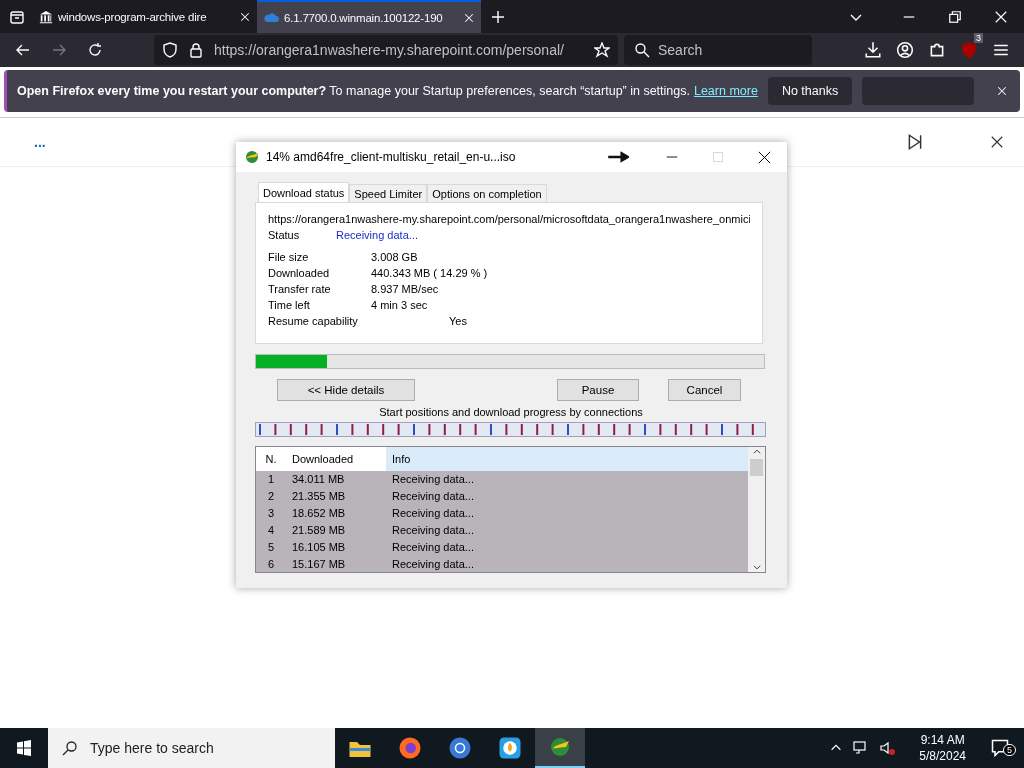 This screenshot has height=768, width=1024. I want to click on connections-caption: Start positions and download progress by connections, so click(511, 412).